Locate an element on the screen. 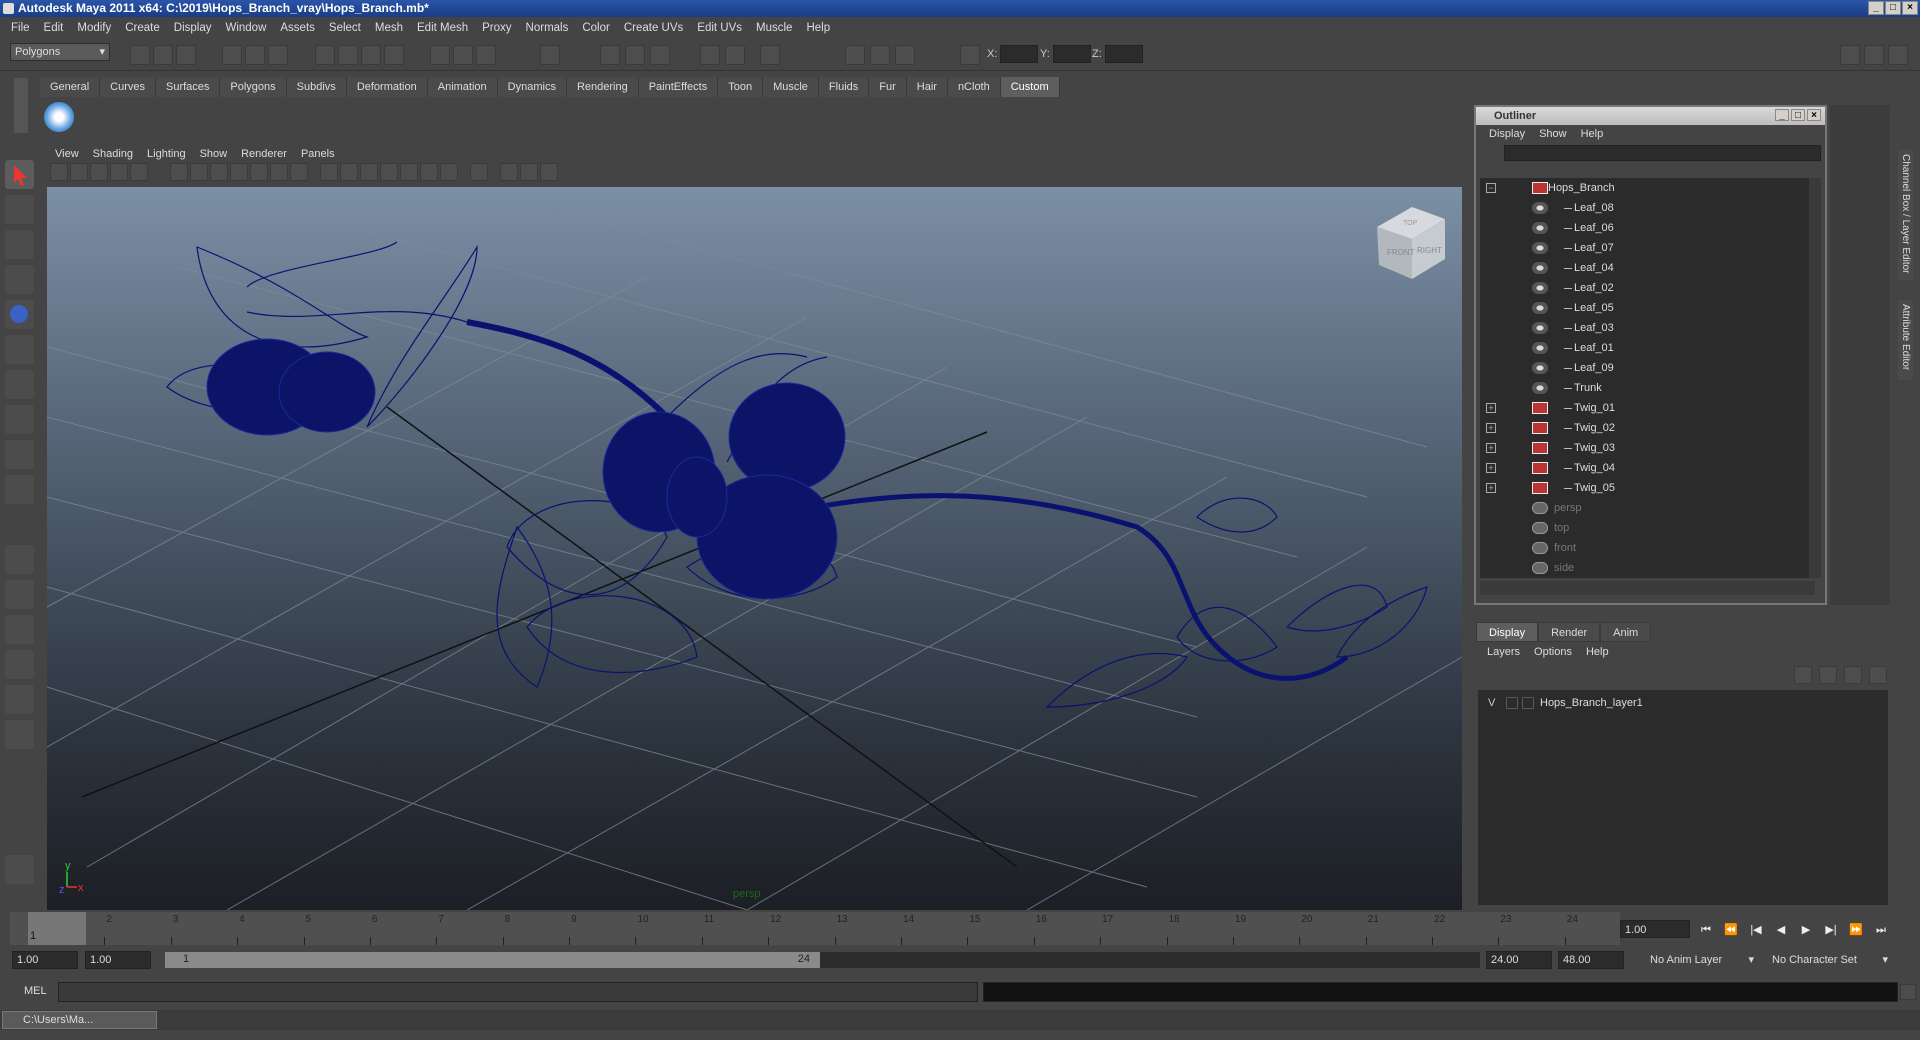 Image resolution: width=1920 pixels, height=1040 pixels. outliner-item-leaf-02: Leaf_02 is located at coordinates (1645, 288).